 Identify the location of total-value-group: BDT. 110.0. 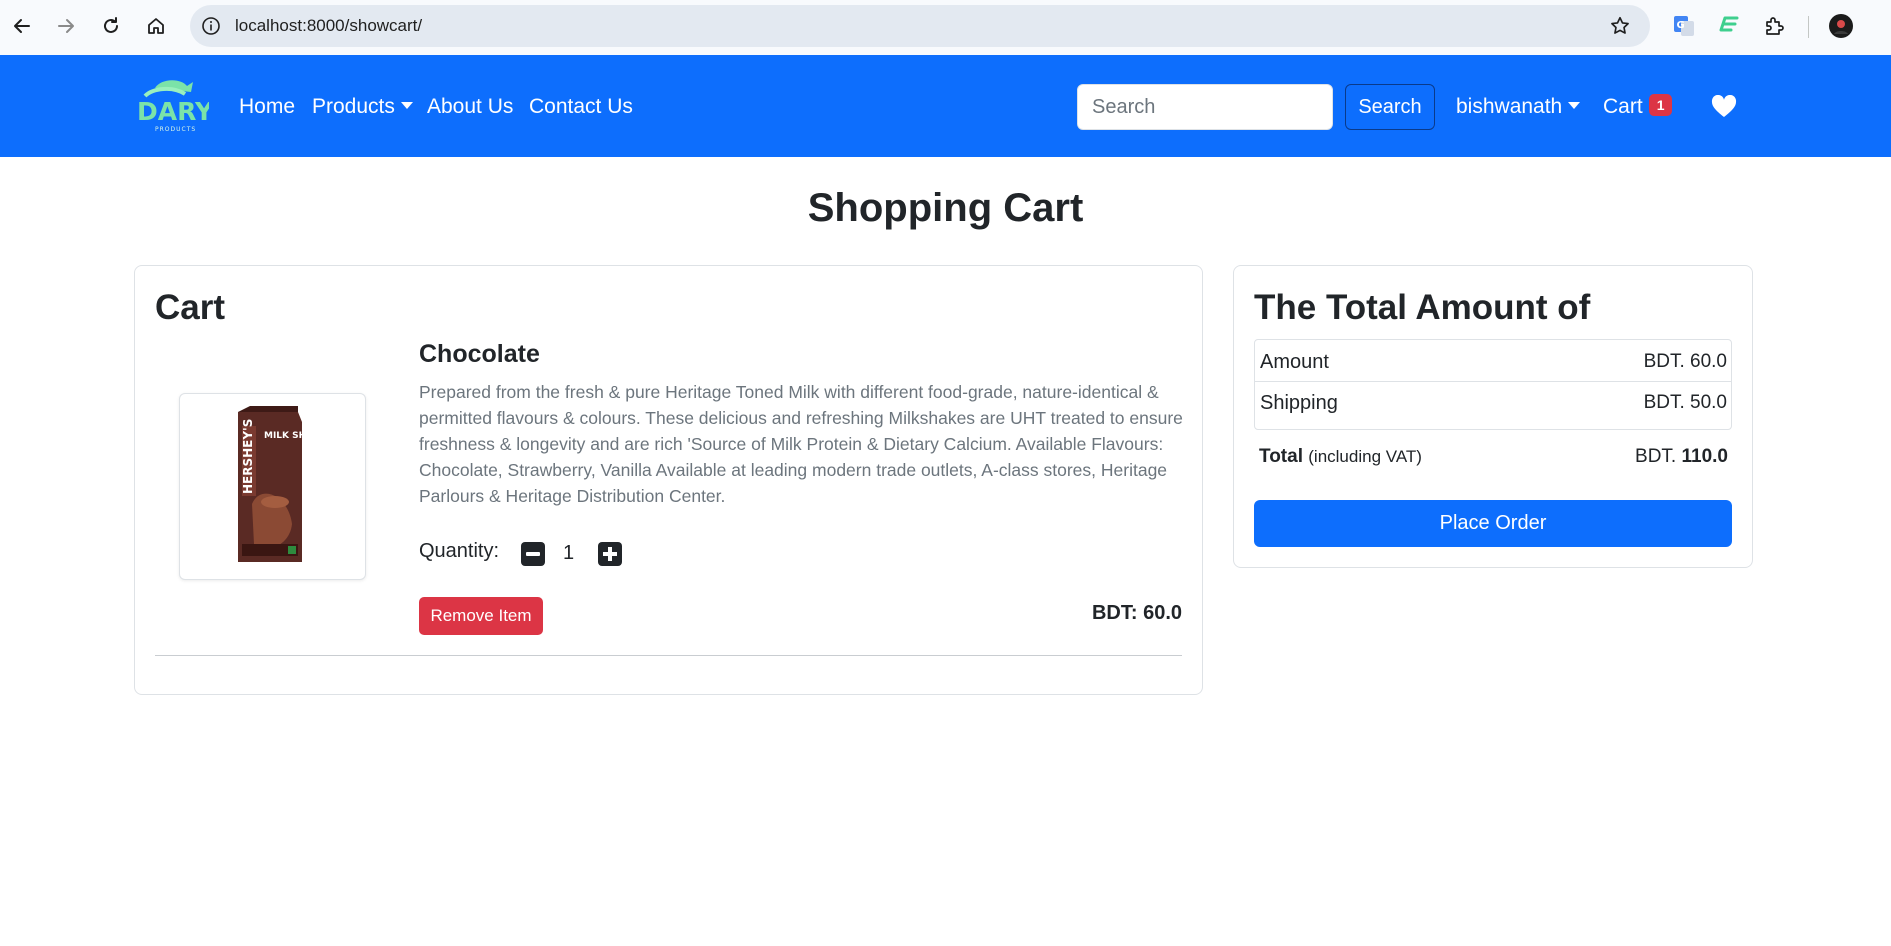
(1681, 457).